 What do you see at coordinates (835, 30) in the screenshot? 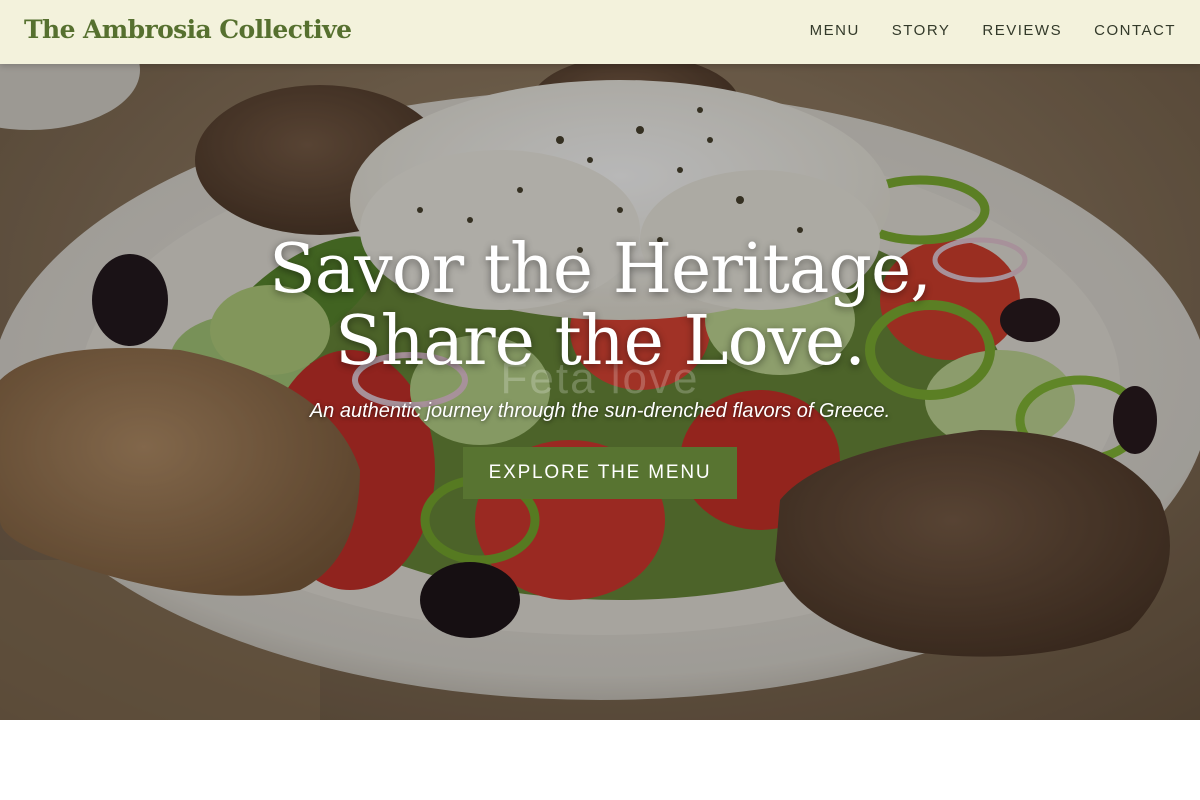
I see `nav-link-menu: MENU` at bounding box center [835, 30].